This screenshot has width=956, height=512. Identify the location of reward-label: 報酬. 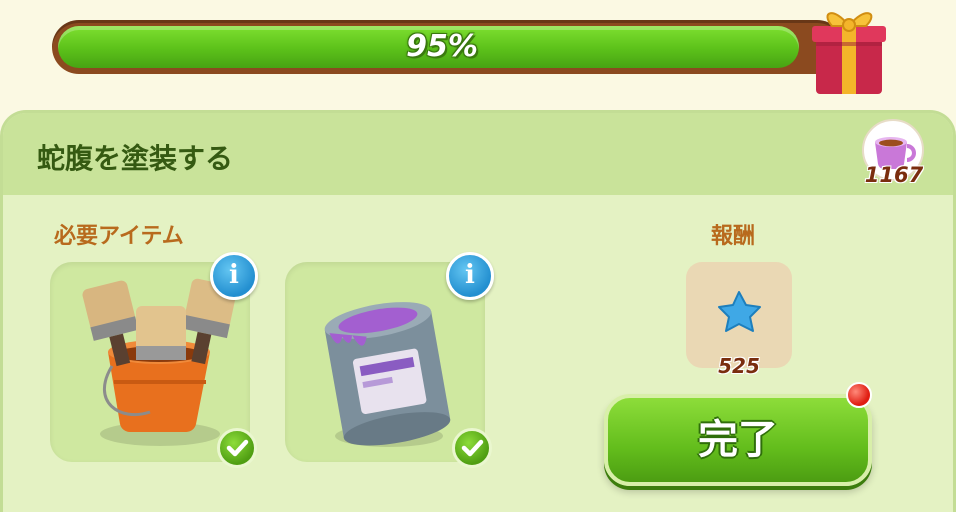
(733, 236).